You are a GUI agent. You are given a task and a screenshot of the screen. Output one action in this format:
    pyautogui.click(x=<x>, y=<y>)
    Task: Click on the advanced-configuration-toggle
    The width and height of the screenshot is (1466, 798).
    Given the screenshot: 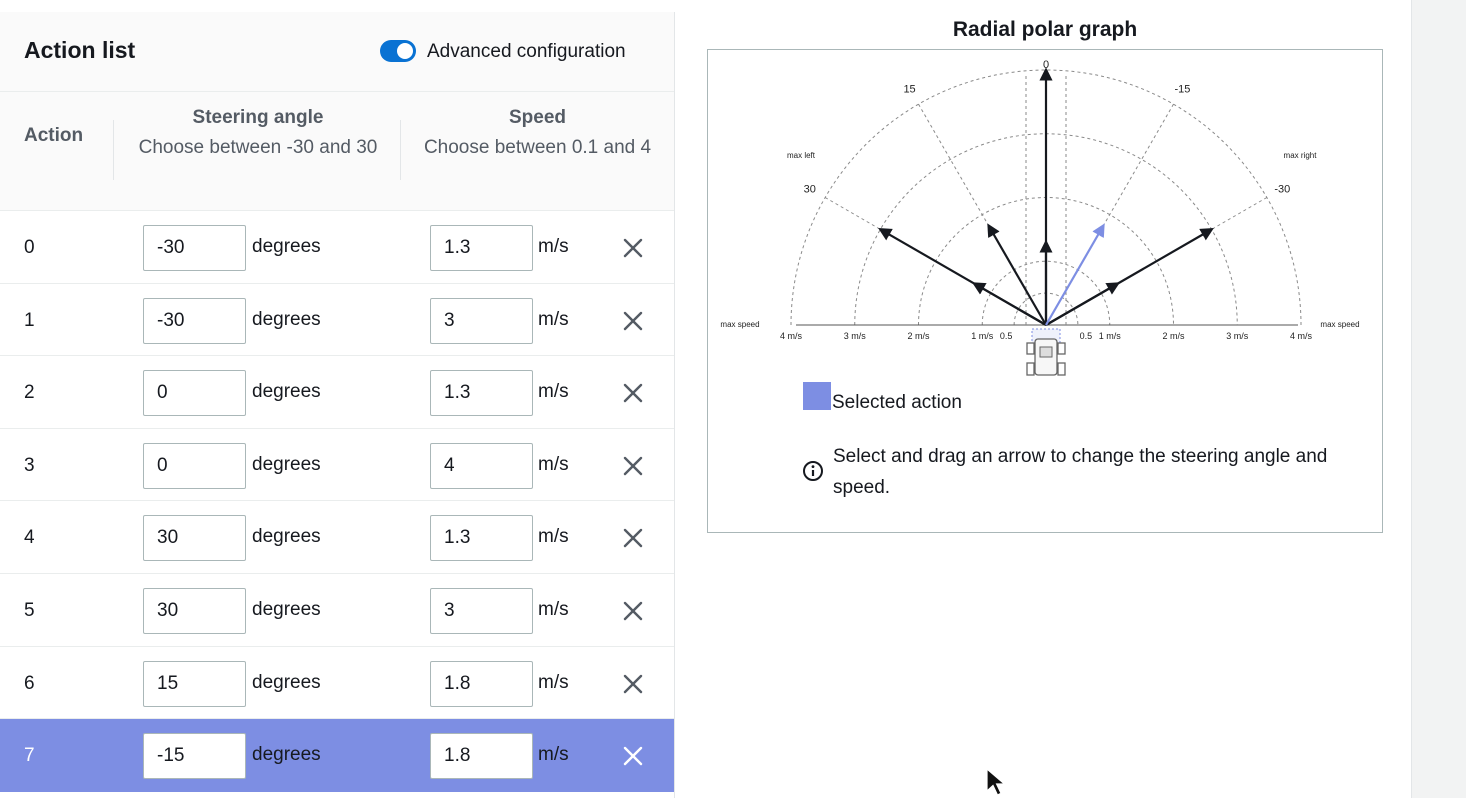 What is the action you would take?
    pyautogui.click(x=398, y=51)
    